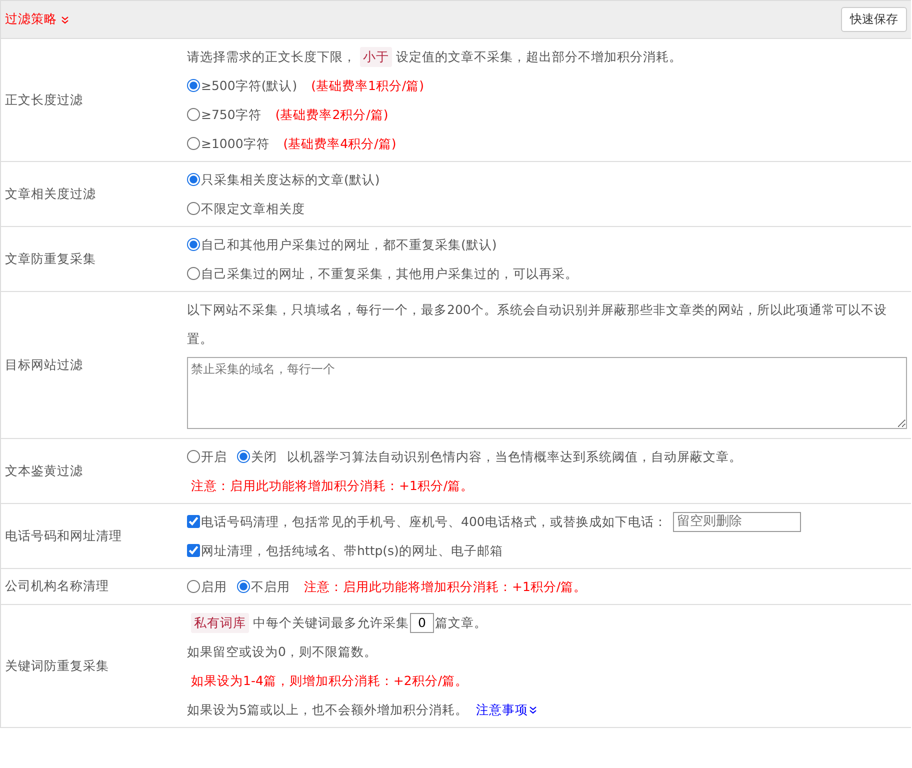 The height and width of the screenshot is (768, 912). What do you see at coordinates (44, 471) in the screenshot?
I see `setting-label: 文本鉴黄过滤` at bounding box center [44, 471].